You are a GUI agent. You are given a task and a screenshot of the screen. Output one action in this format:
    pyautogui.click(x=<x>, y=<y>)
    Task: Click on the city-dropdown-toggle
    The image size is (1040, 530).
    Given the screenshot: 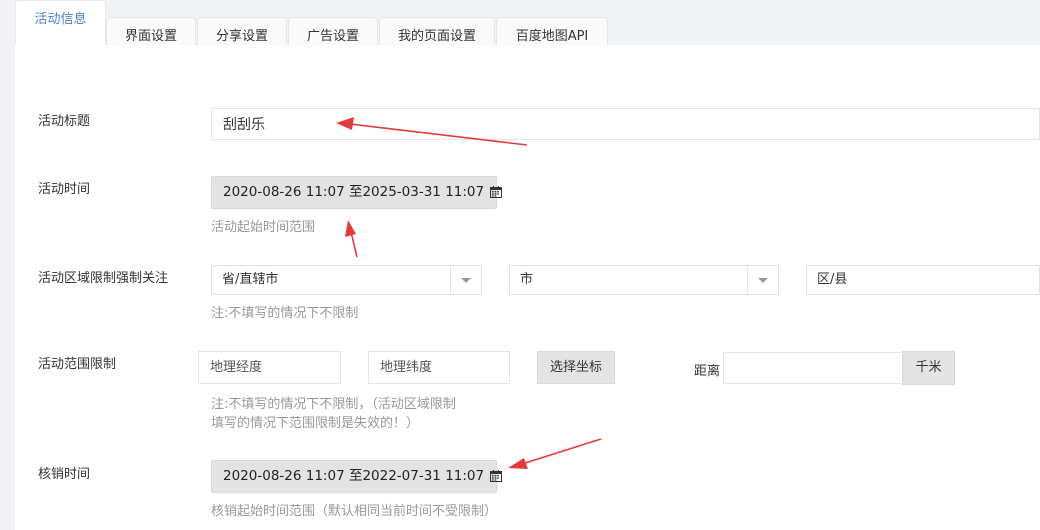 What is the action you would take?
    pyautogui.click(x=762, y=280)
    